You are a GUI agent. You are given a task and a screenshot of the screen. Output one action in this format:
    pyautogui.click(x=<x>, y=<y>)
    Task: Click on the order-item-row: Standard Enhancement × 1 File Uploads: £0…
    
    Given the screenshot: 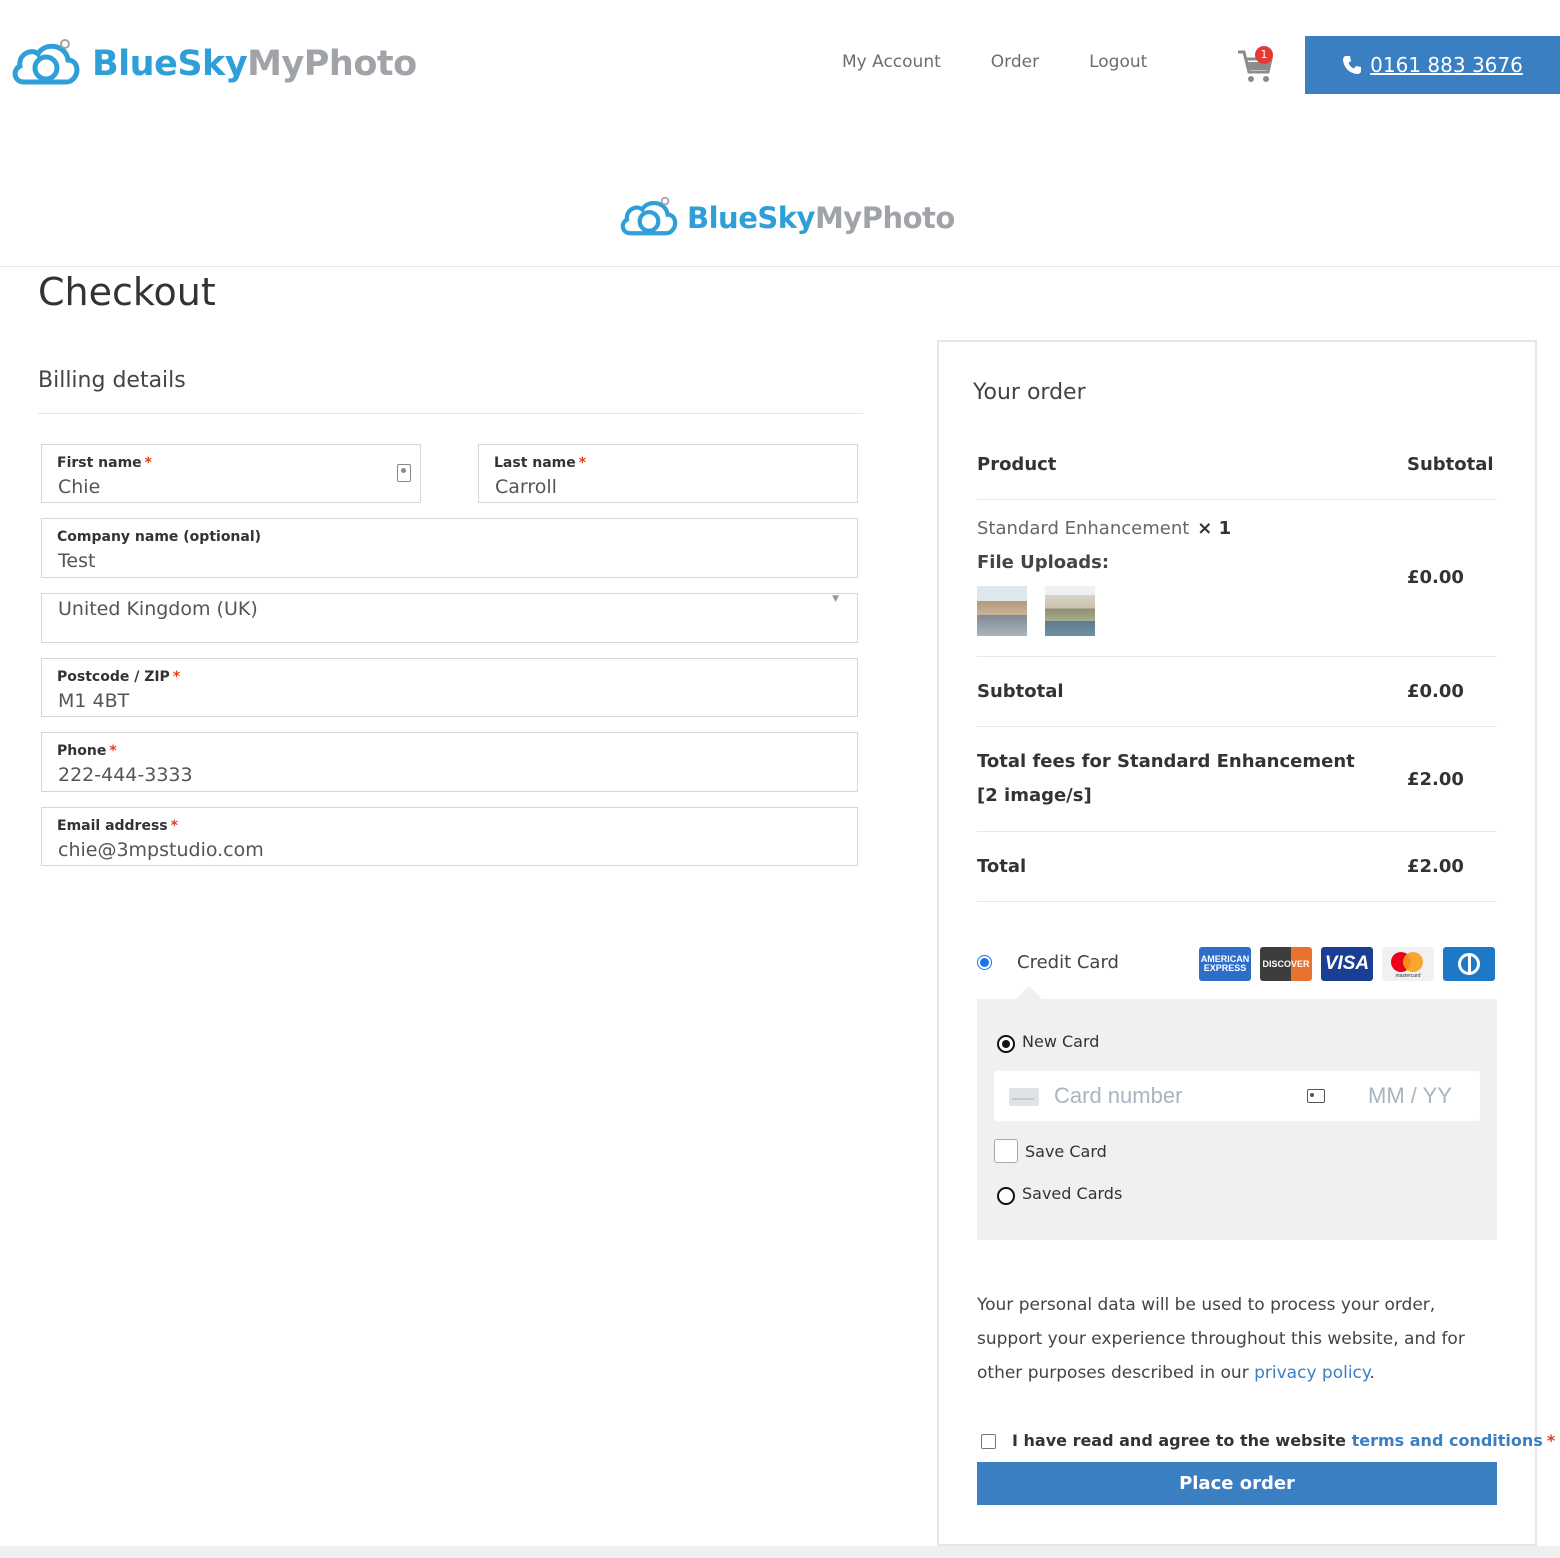 What is the action you would take?
    pyautogui.click(x=1237, y=578)
    